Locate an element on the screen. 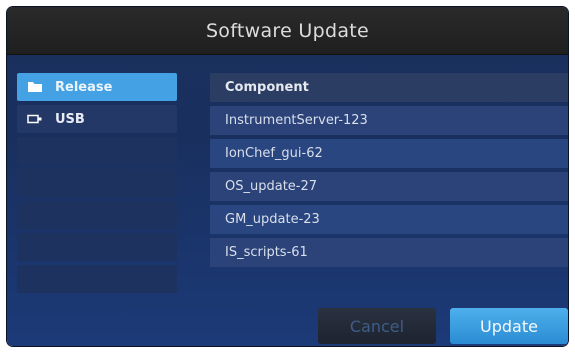 This screenshot has width=575, height=352. folder-icon is located at coordinates (35, 87).